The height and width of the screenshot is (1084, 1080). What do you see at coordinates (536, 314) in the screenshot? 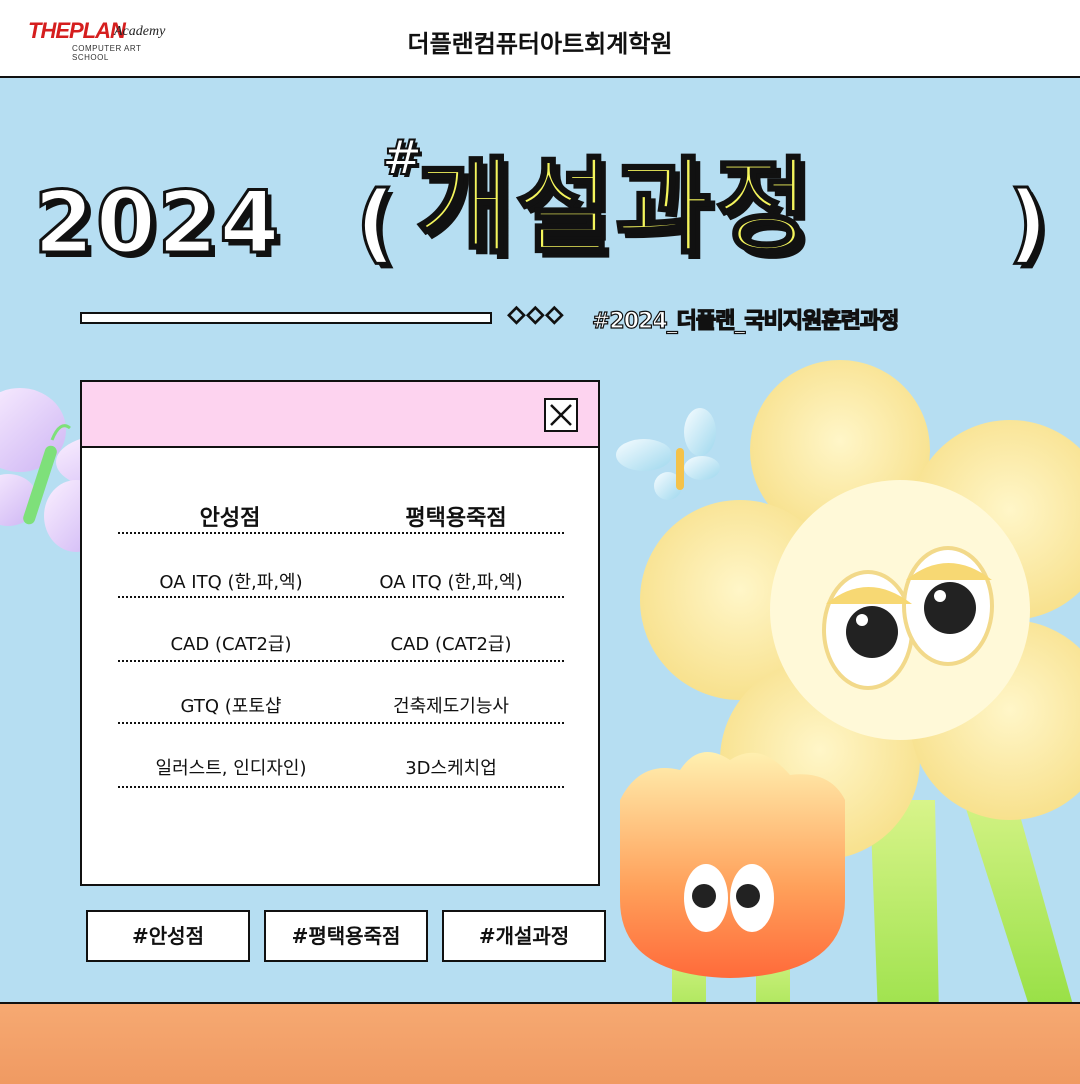
I see `diamond-icons: ◇◇◇` at bounding box center [536, 314].